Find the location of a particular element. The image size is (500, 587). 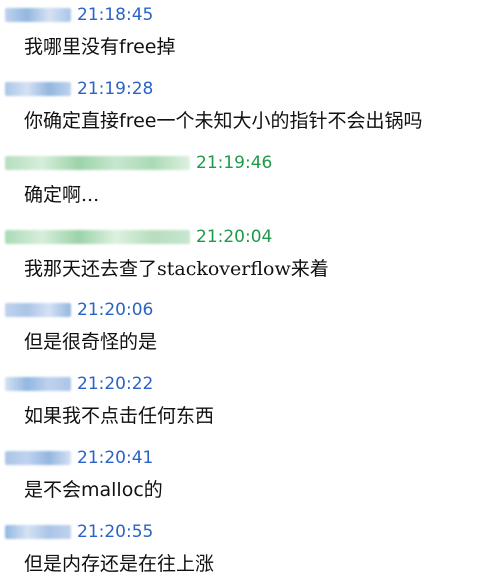

message-timestamp: 21:20:41 is located at coordinates (115, 458).